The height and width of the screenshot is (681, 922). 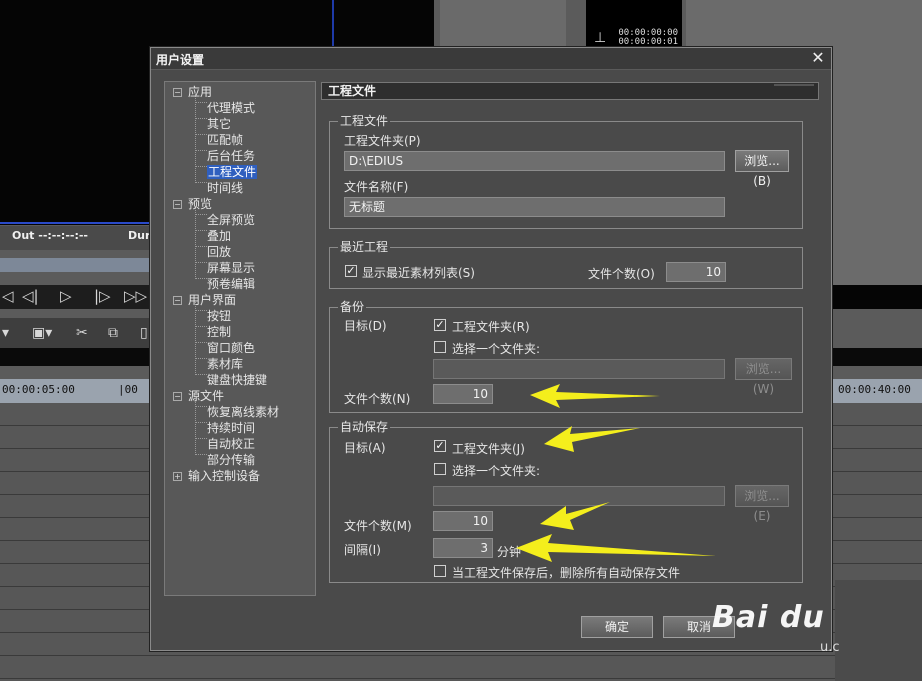 I want to click on file-name-input: 无标题, so click(x=534, y=207).